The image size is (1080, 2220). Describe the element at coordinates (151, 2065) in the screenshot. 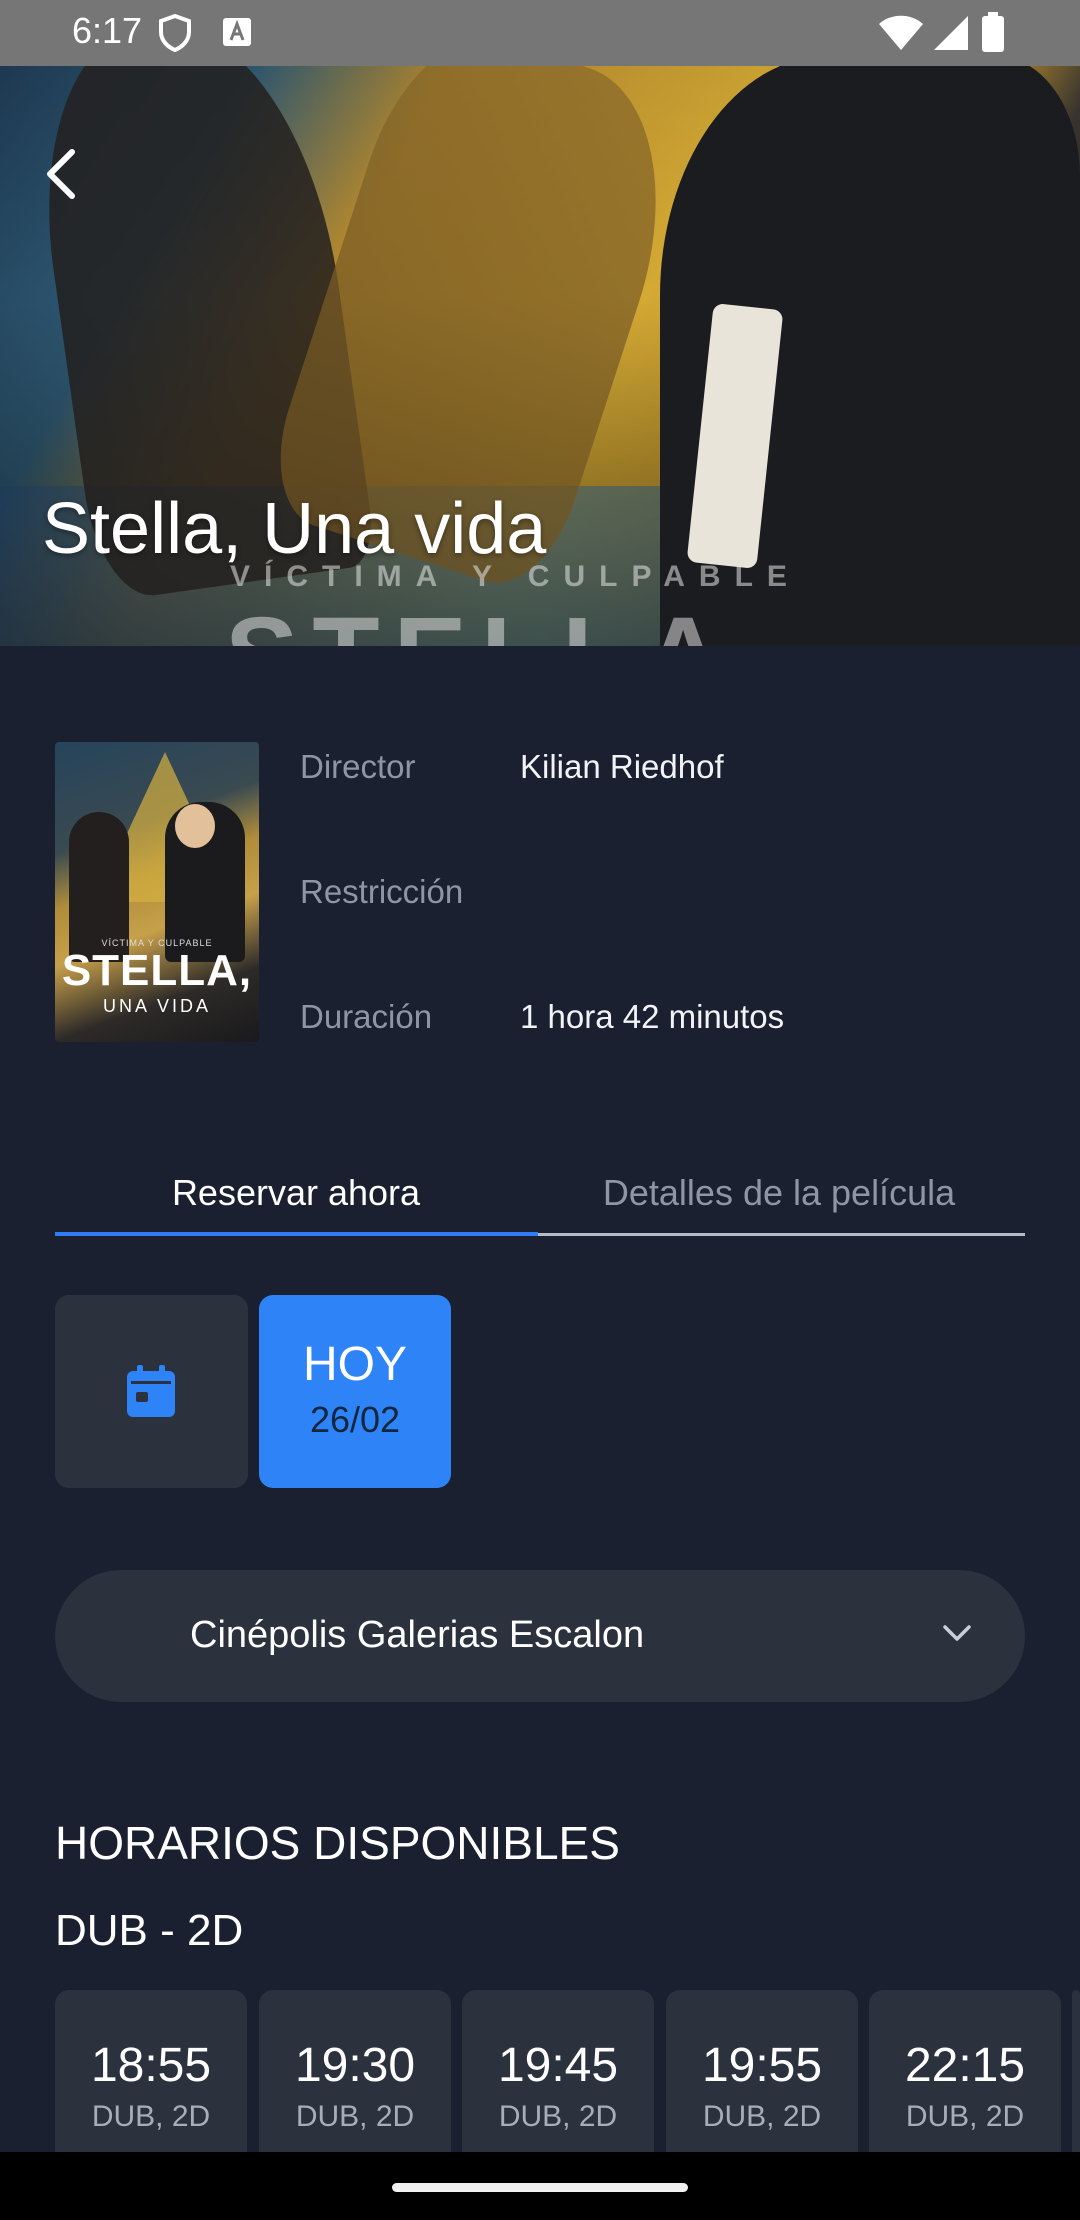

I see `showtime-time: 18:55` at that location.